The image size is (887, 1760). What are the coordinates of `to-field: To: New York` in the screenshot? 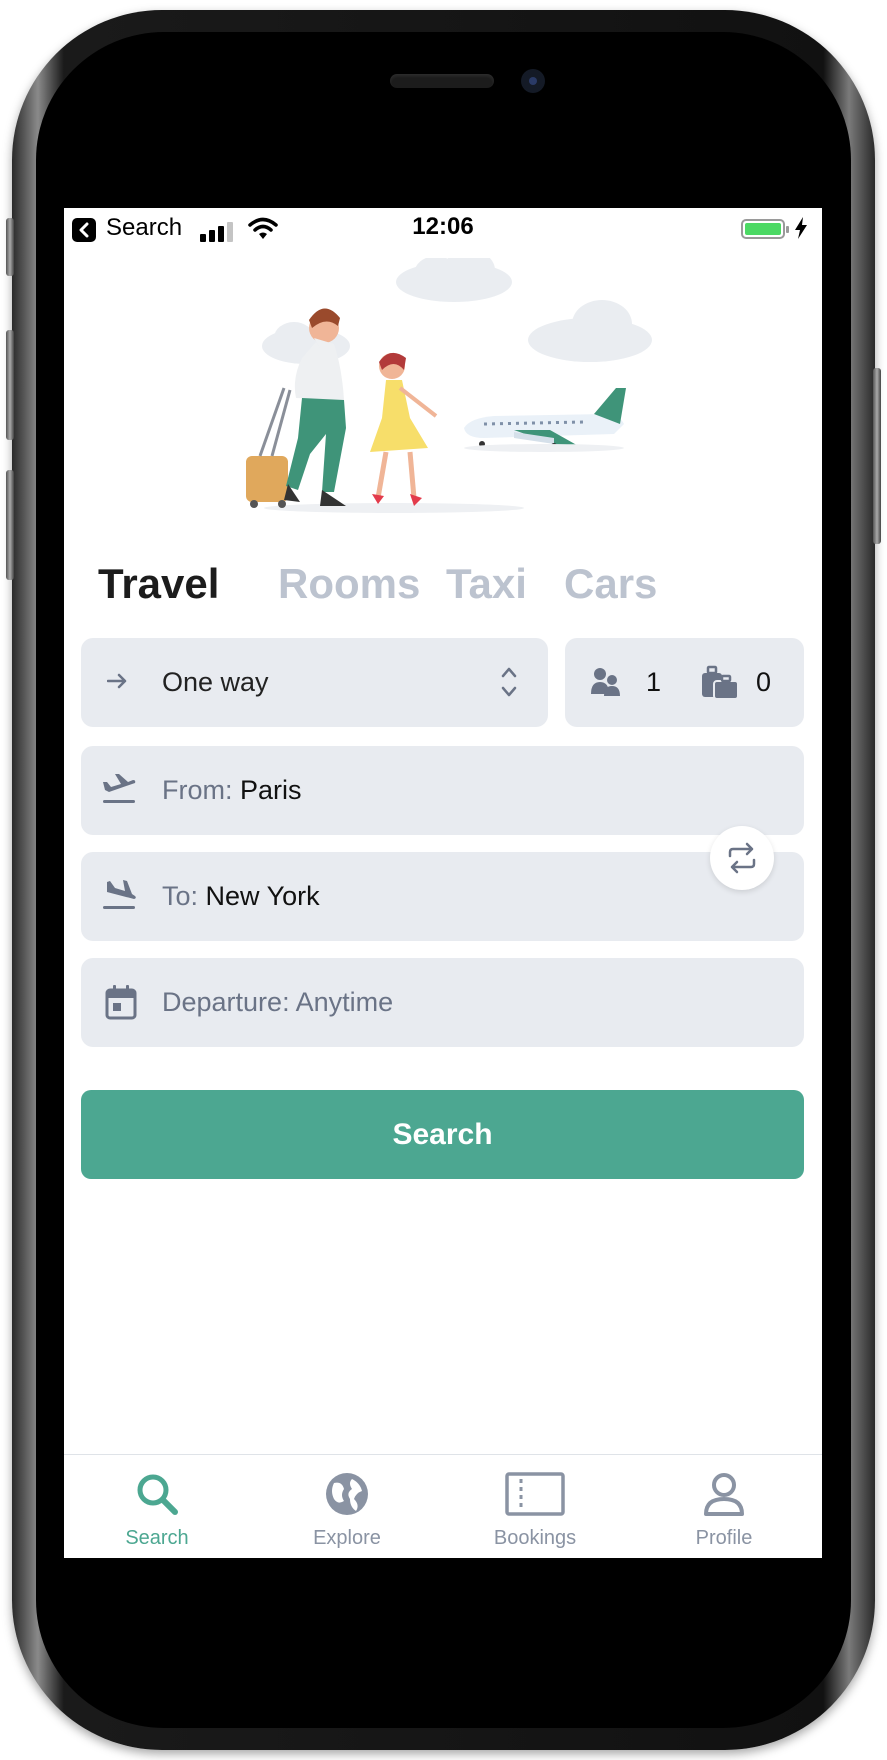 It's located at (442, 896).